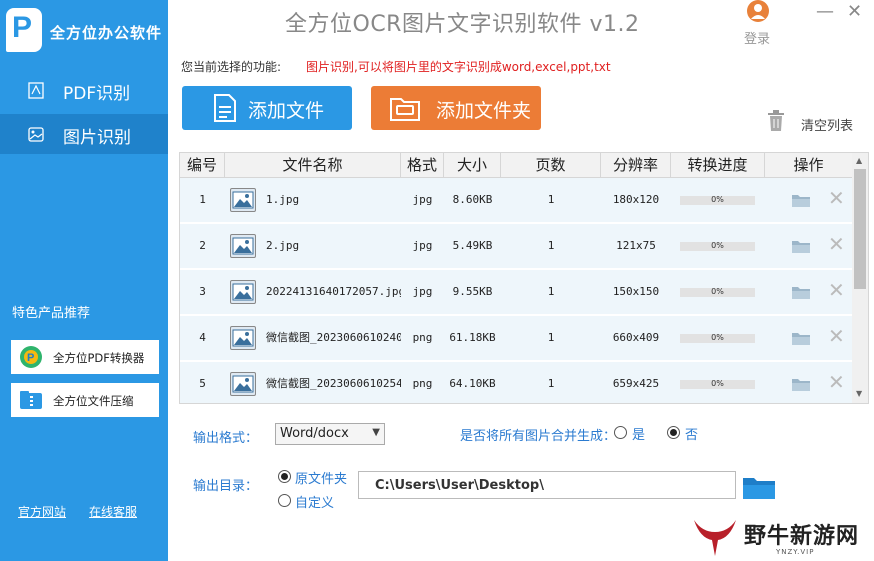 This screenshot has height=561, width=874. What do you see at coordinates (636, 199) in the screenshot?
I see `cell-resolution: 180x120` at bounding box center [636, 199].